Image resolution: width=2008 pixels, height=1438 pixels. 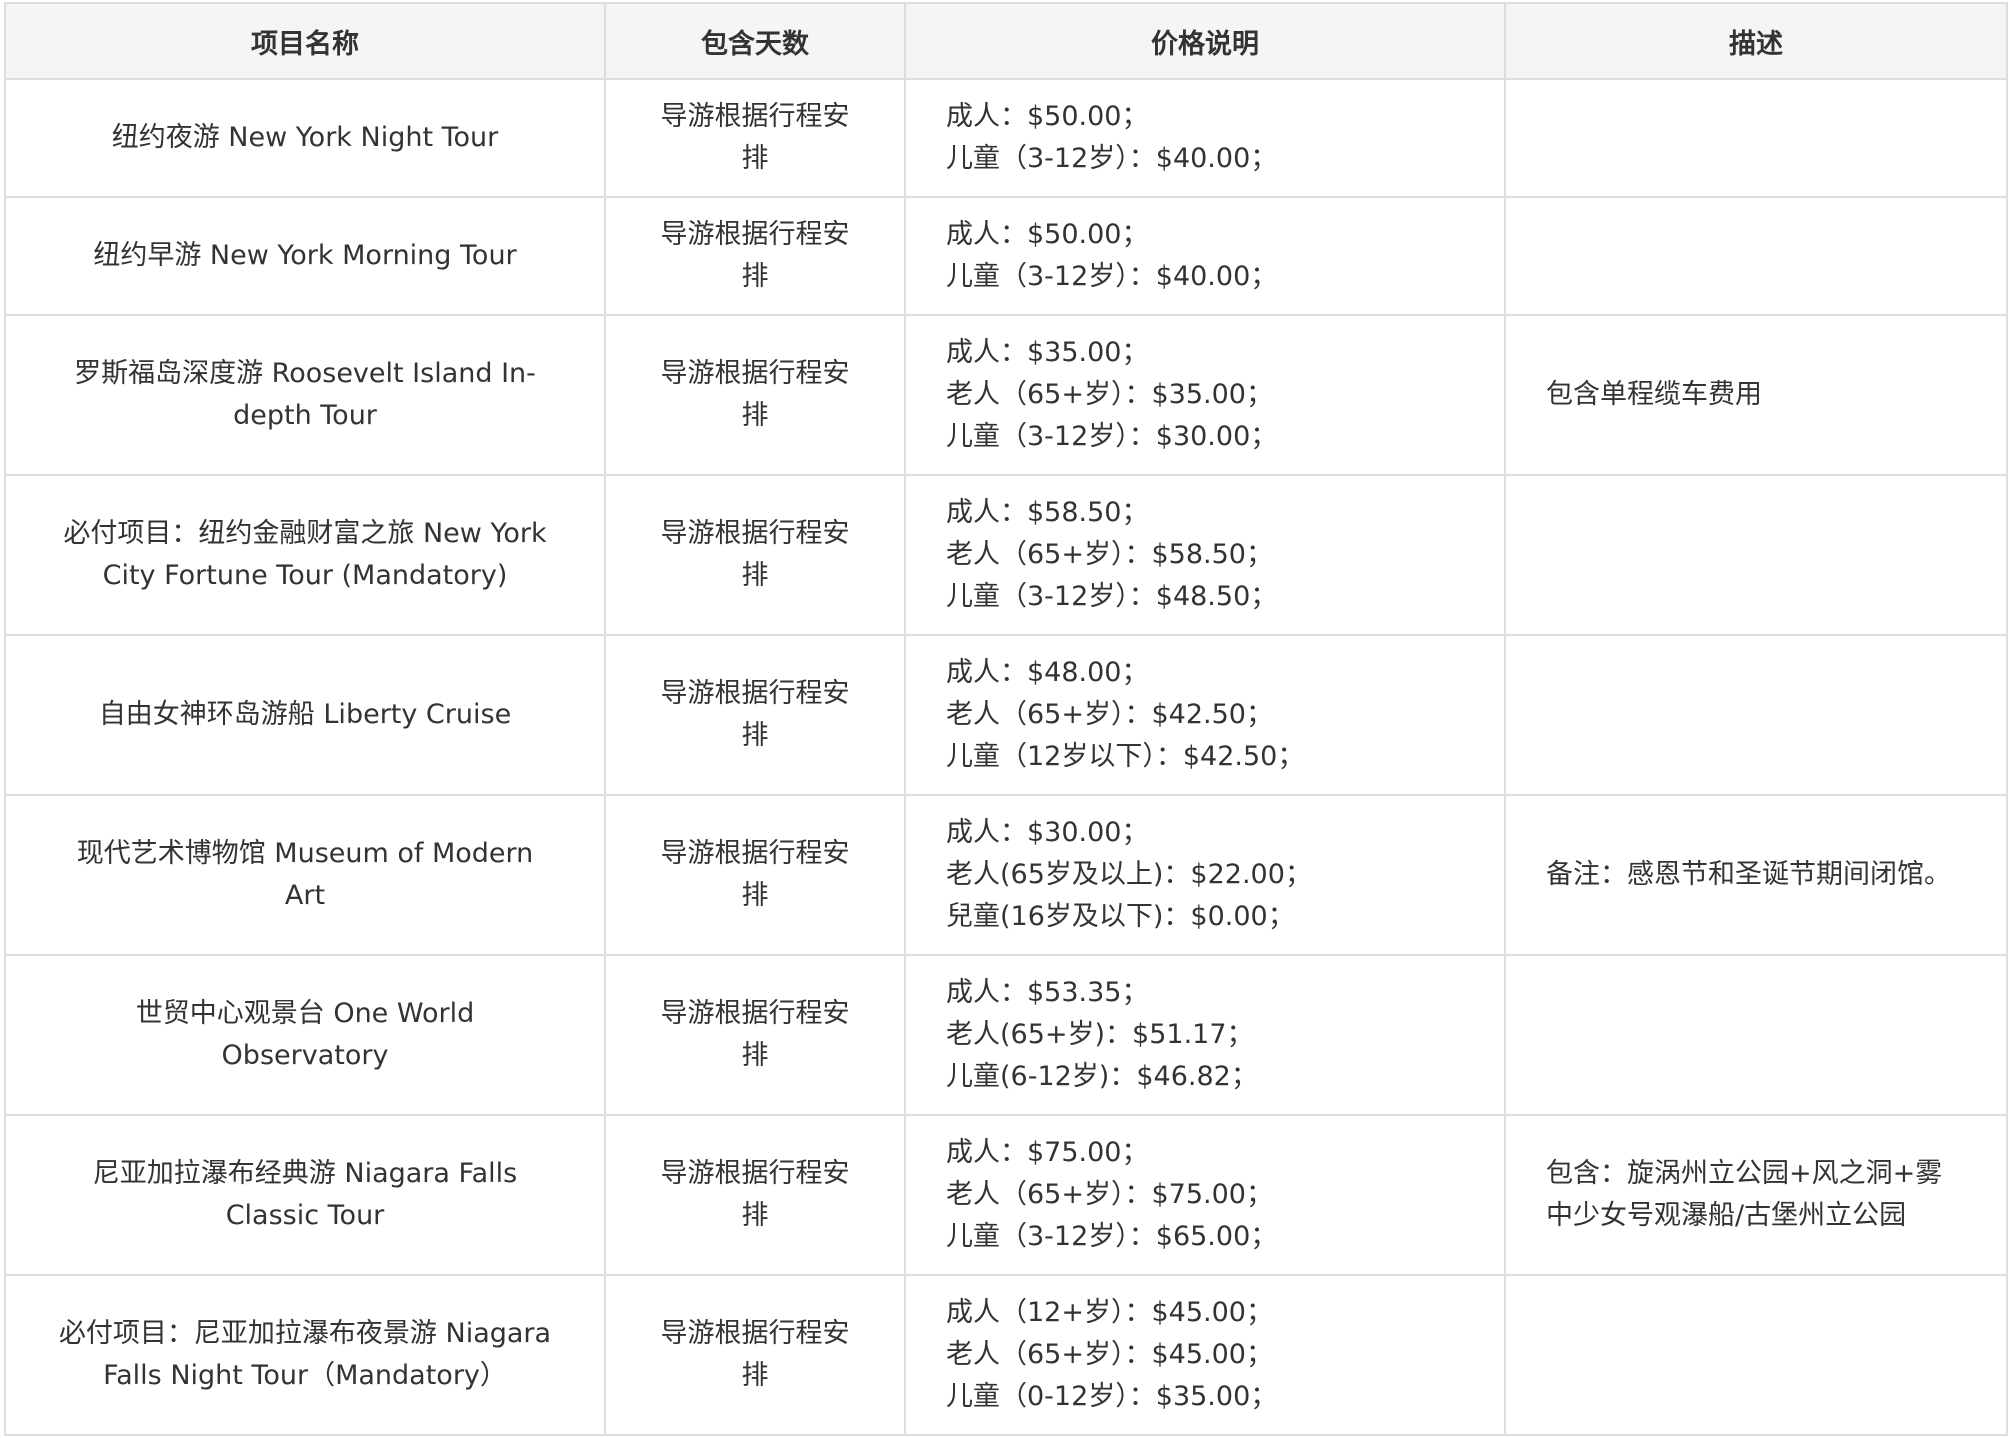 What do you see at coordinates (1112, 1396) in the screenshot?
I see `price-line: 儿童（0-12岁）：$35.00；` at bounding box center [1112, 1396].